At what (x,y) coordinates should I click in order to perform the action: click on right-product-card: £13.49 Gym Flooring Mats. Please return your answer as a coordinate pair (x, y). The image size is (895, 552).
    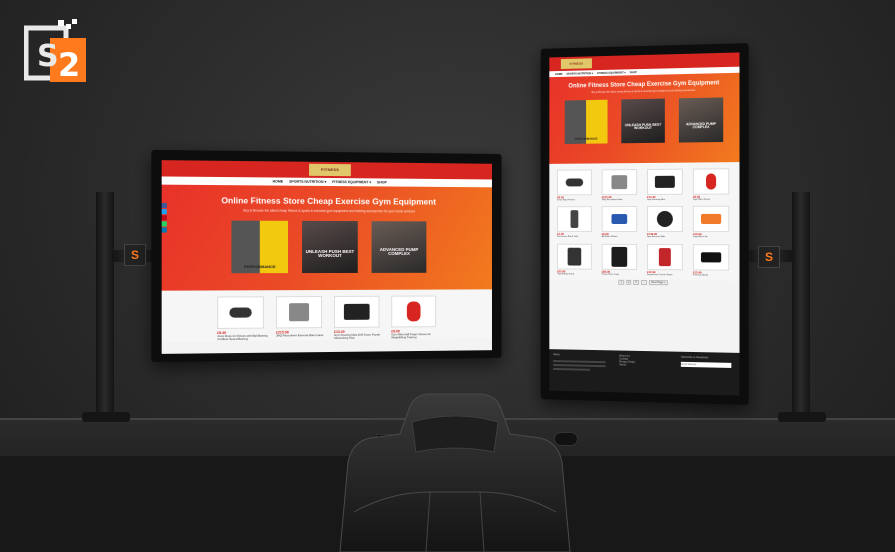
    Looking at the image, I should click on (665, 185).